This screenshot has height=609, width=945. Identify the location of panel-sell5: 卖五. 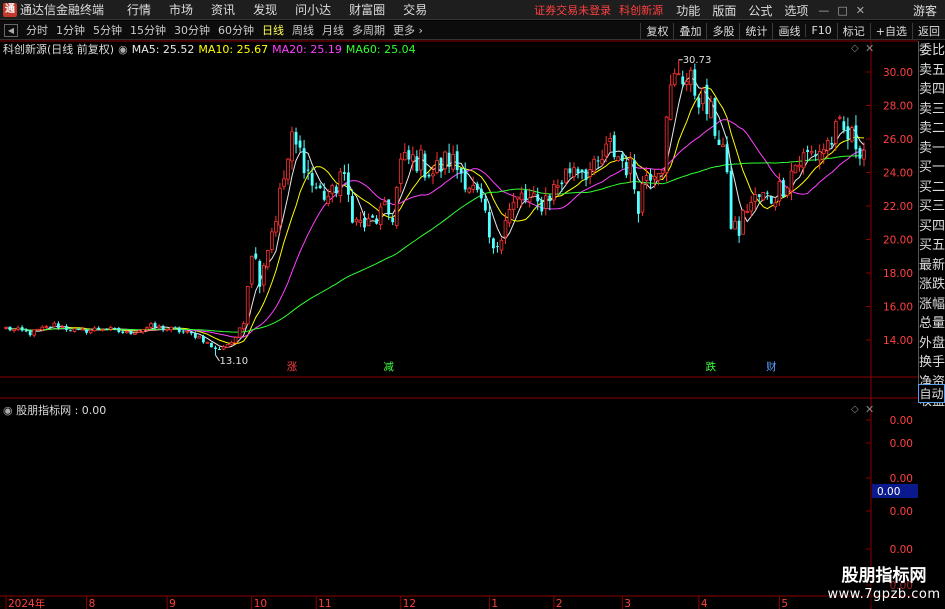
(932, 71).